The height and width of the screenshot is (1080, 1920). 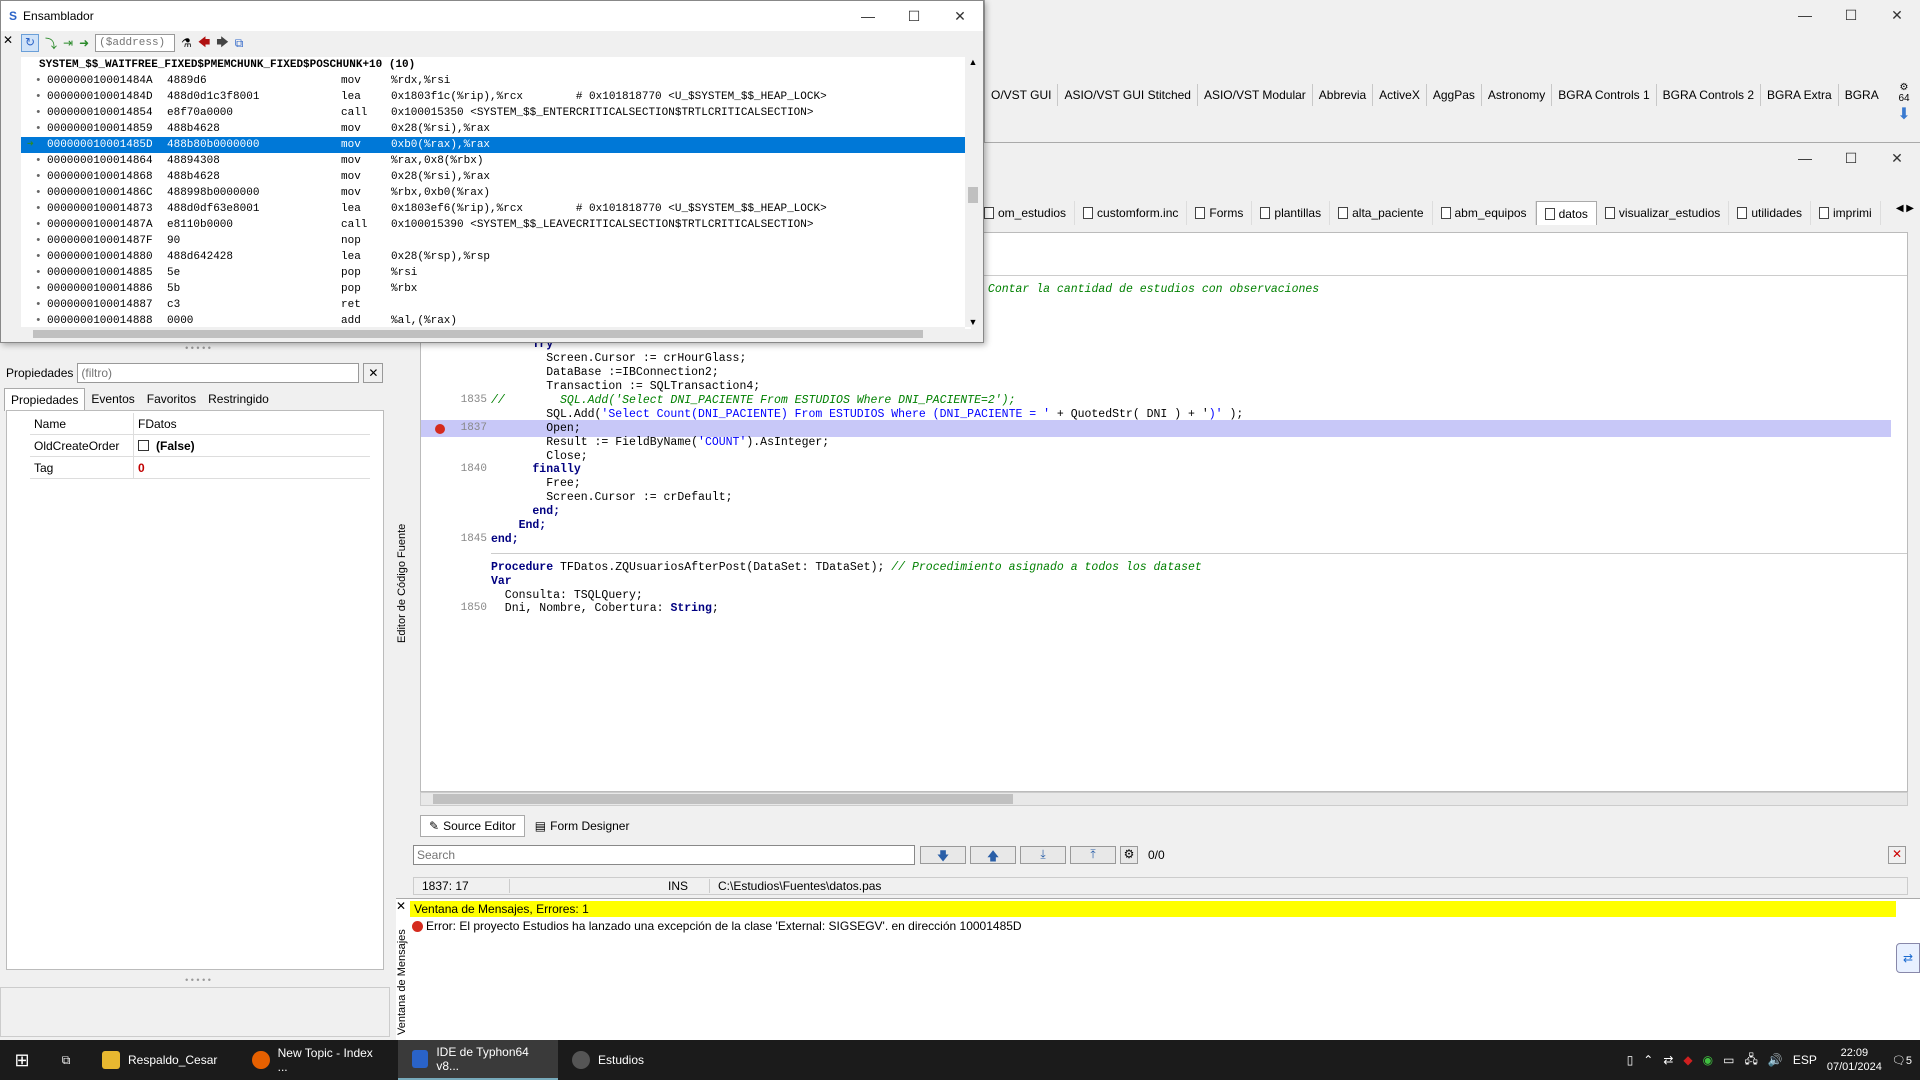 What do you see at coordinates (1026, 213) in the screenshot?
I see `tab-om-estudios: om_estudios` at bounding box center [1026, 213].